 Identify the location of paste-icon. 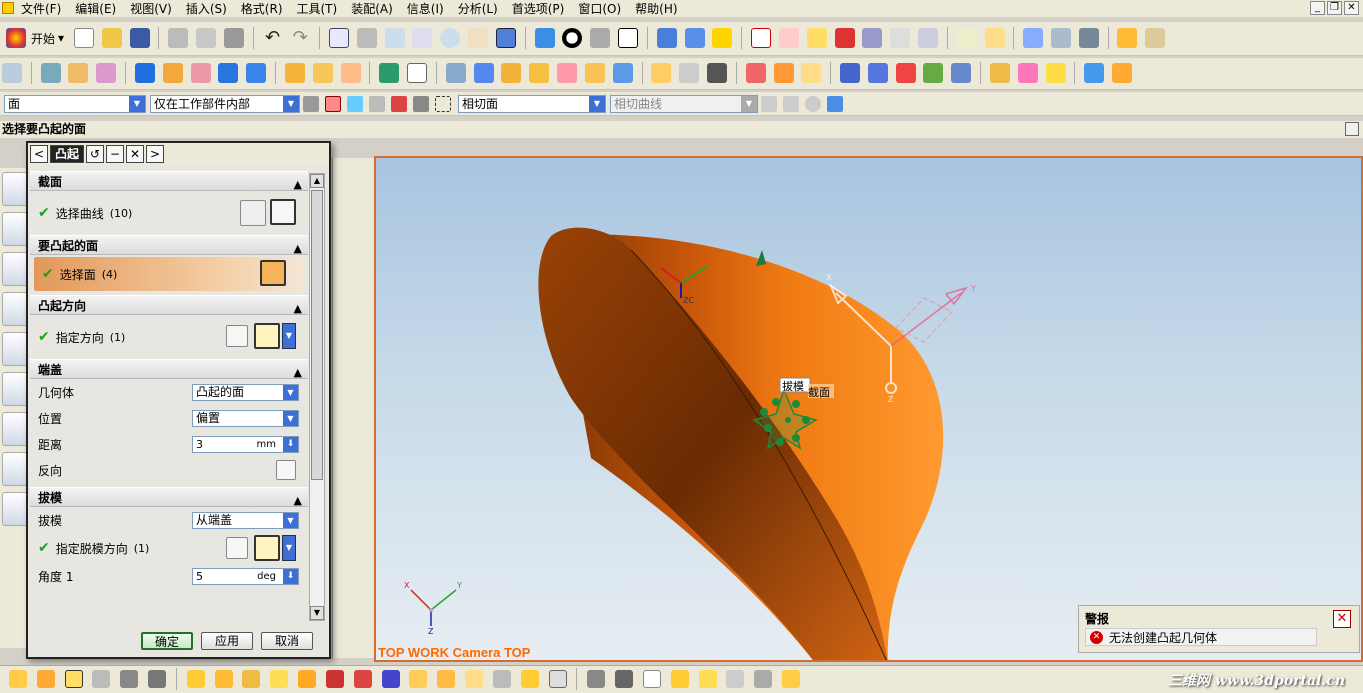
(233, 38).